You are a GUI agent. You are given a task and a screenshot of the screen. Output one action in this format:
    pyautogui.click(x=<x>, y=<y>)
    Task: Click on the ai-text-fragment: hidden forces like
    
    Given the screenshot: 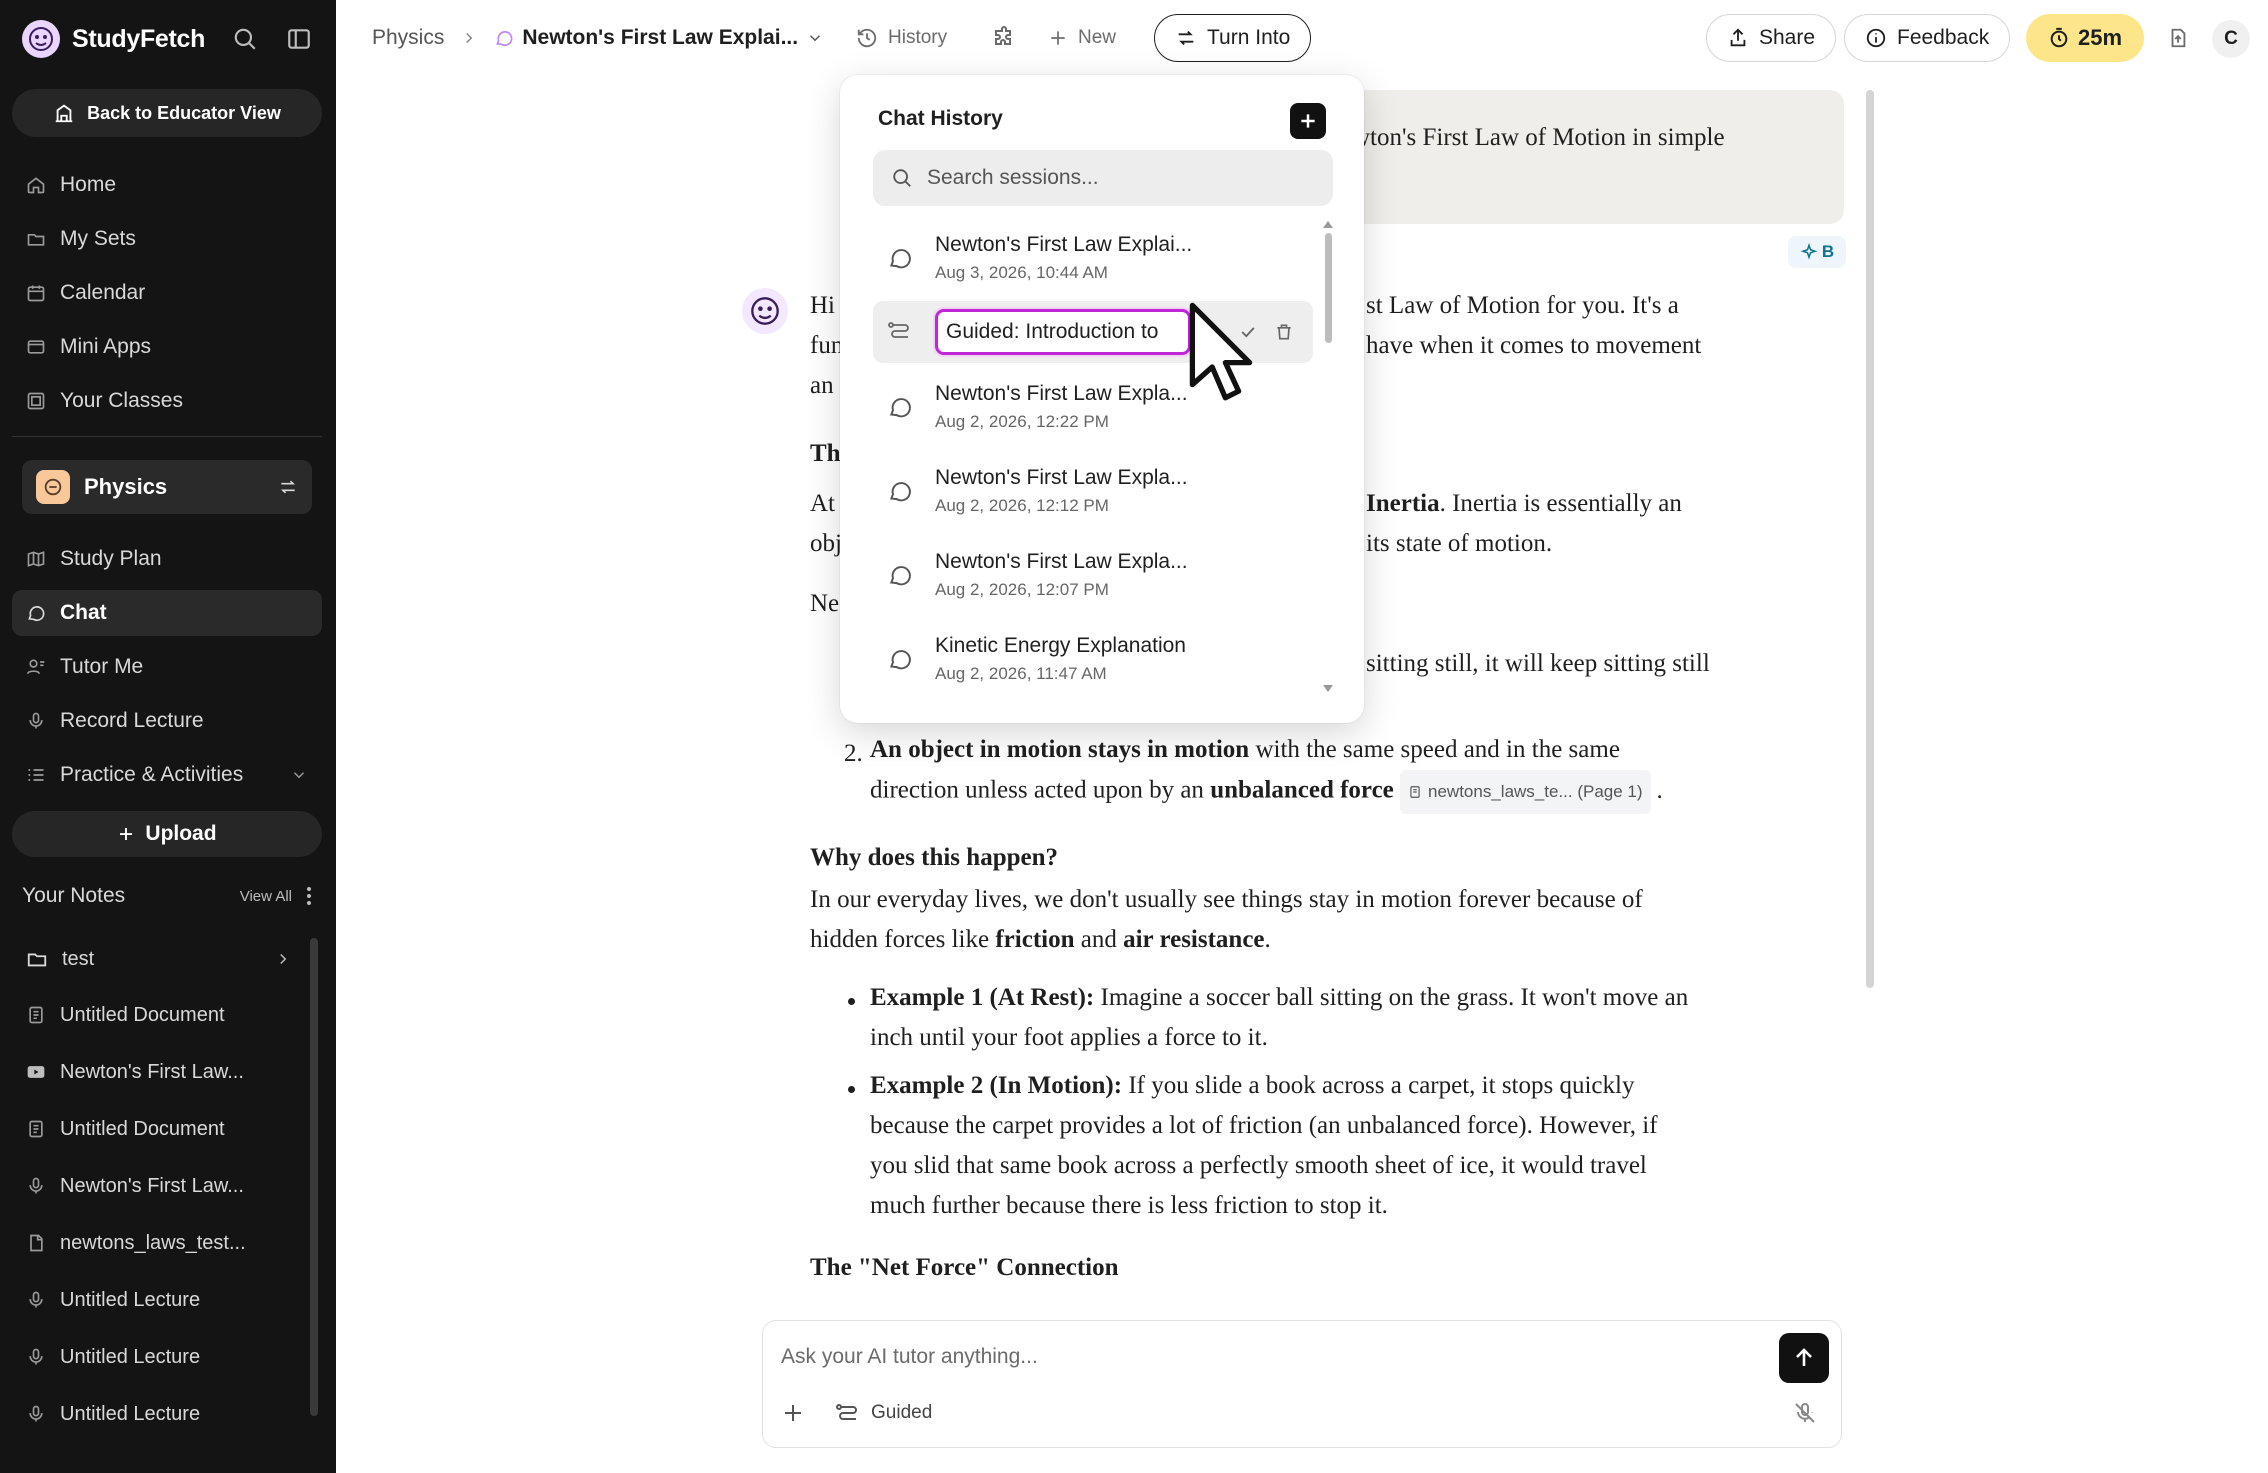 What is the action you would take?
    pyautogui.click(x=903, y=939)
    